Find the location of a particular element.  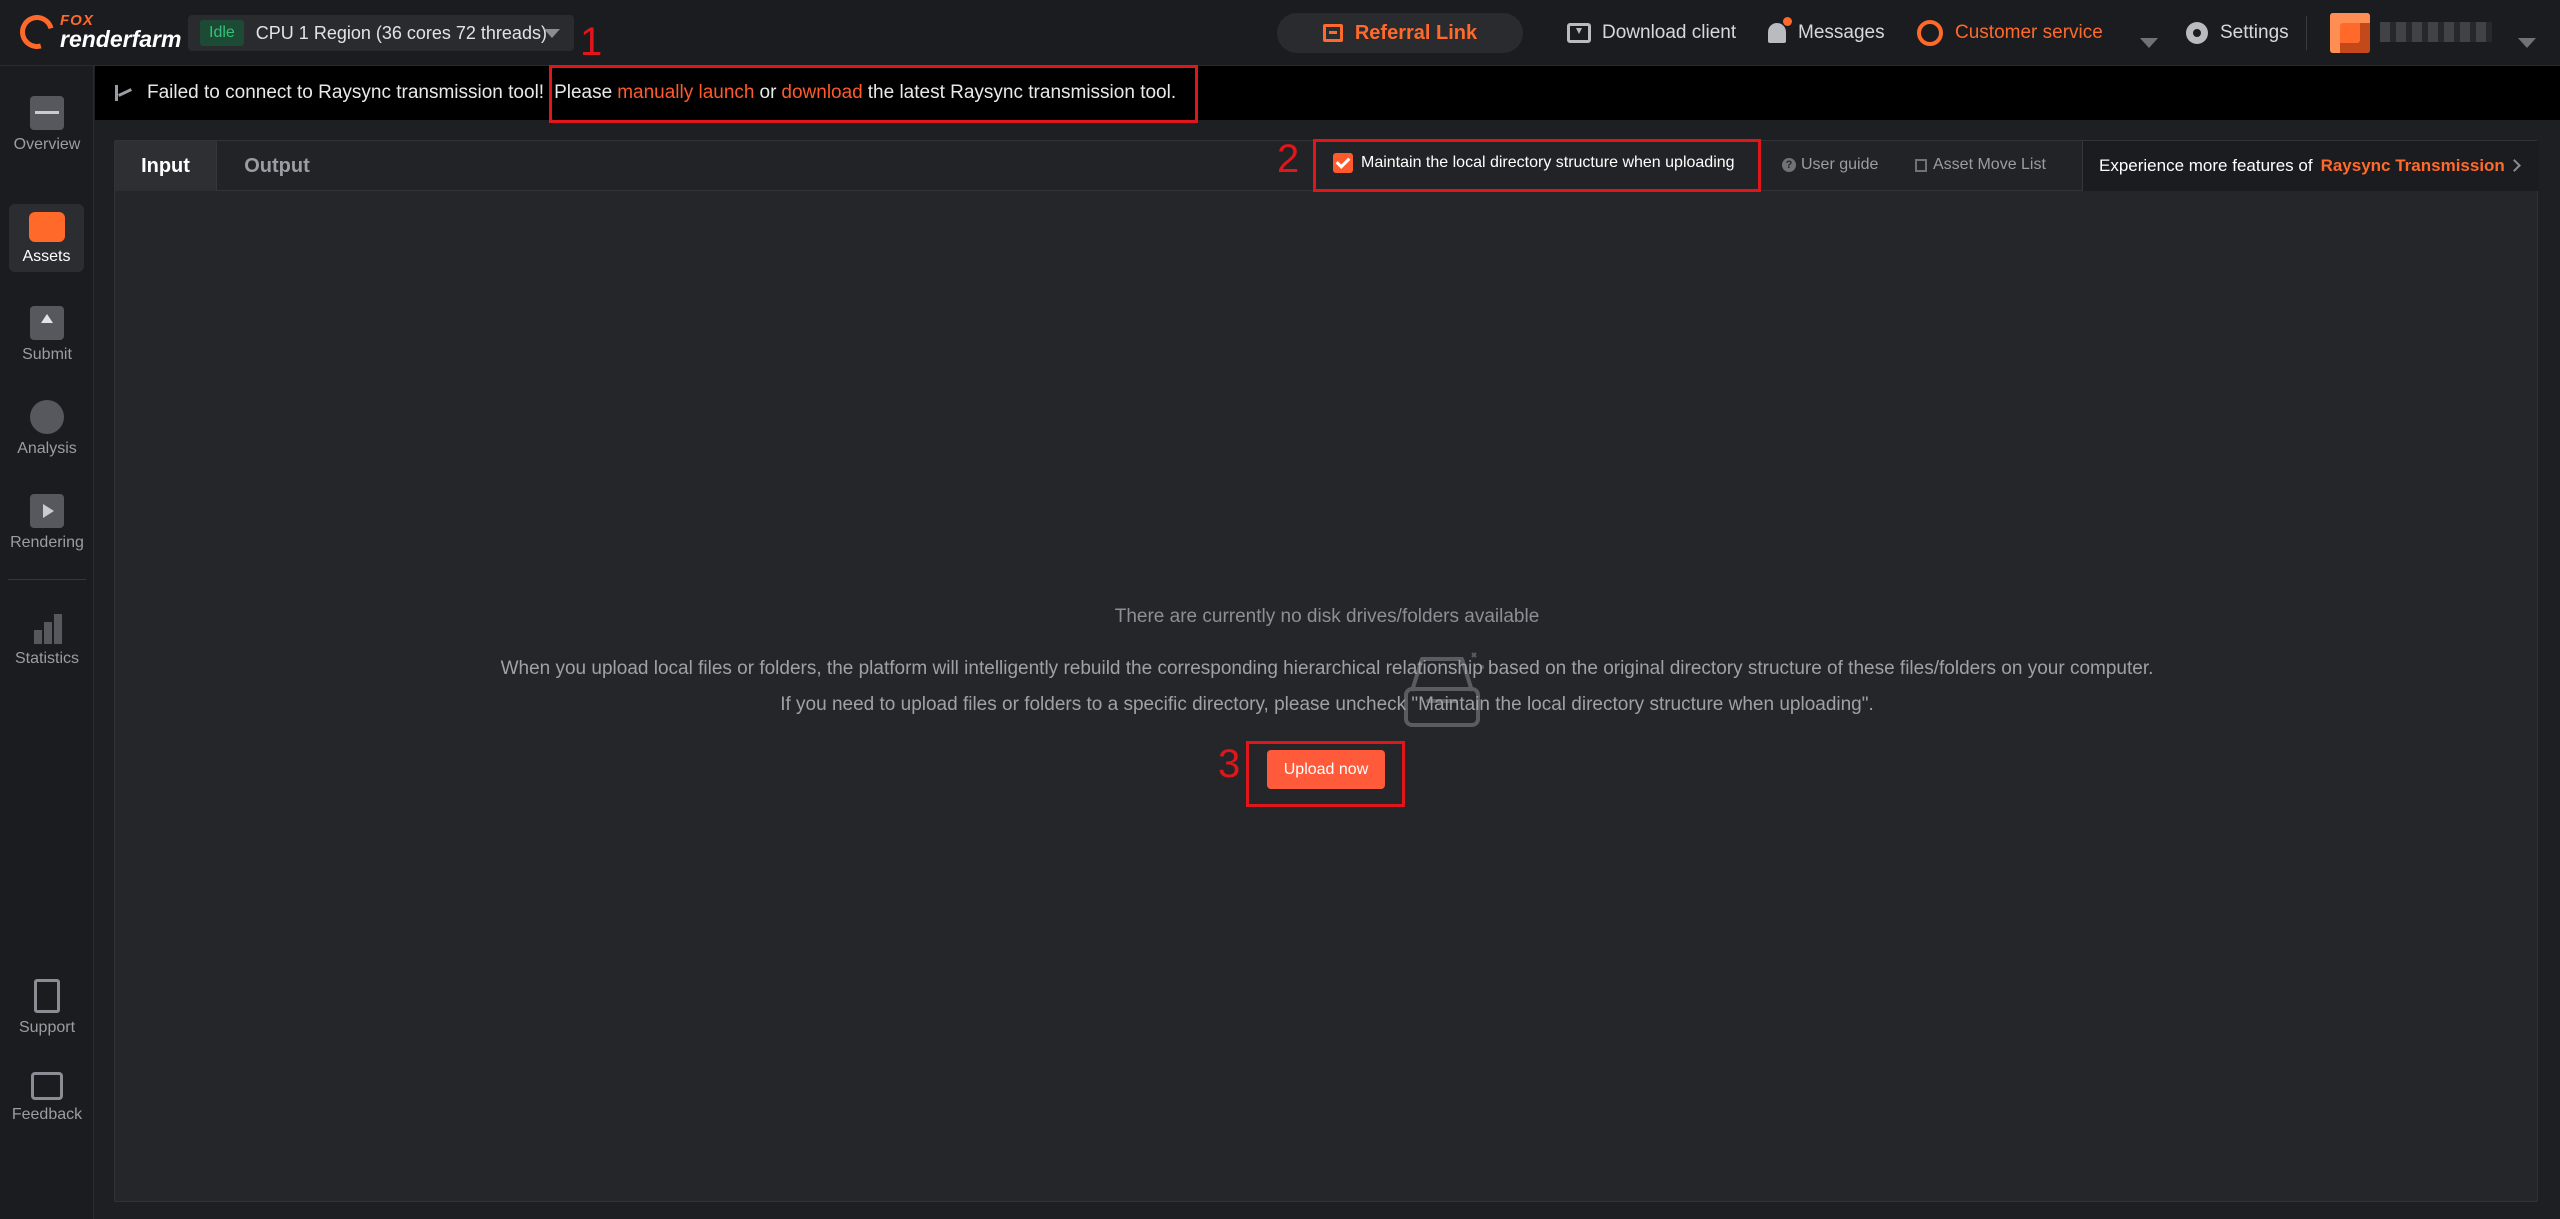

sidebar-item-assets: Assets is located at coordinates (46, 238).